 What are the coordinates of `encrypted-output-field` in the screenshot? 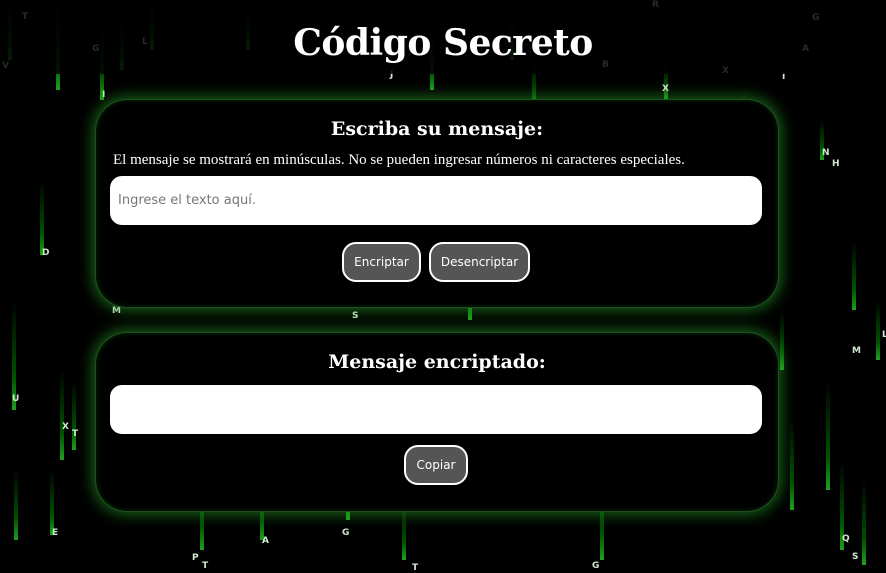 It's located at (436, 409).